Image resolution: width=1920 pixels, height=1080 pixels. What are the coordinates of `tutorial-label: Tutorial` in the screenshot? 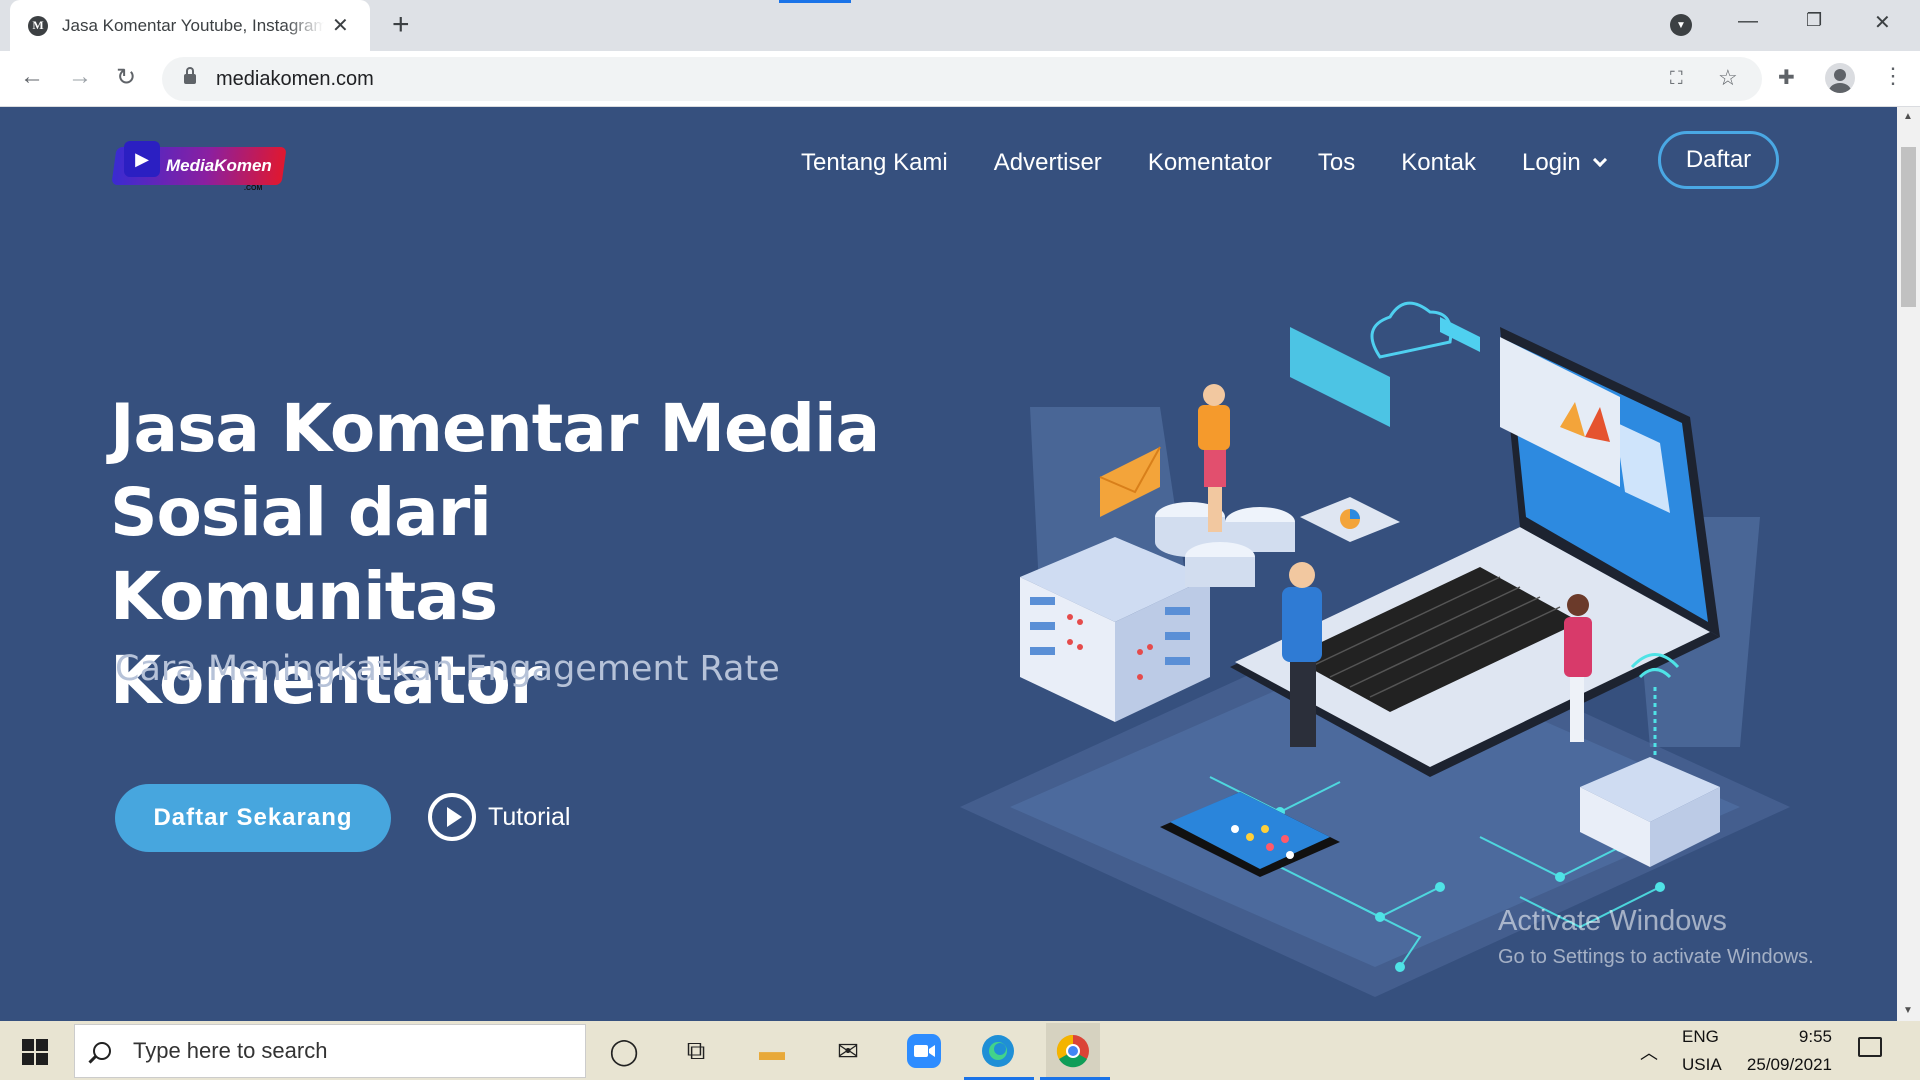 It's located at (529, 816).